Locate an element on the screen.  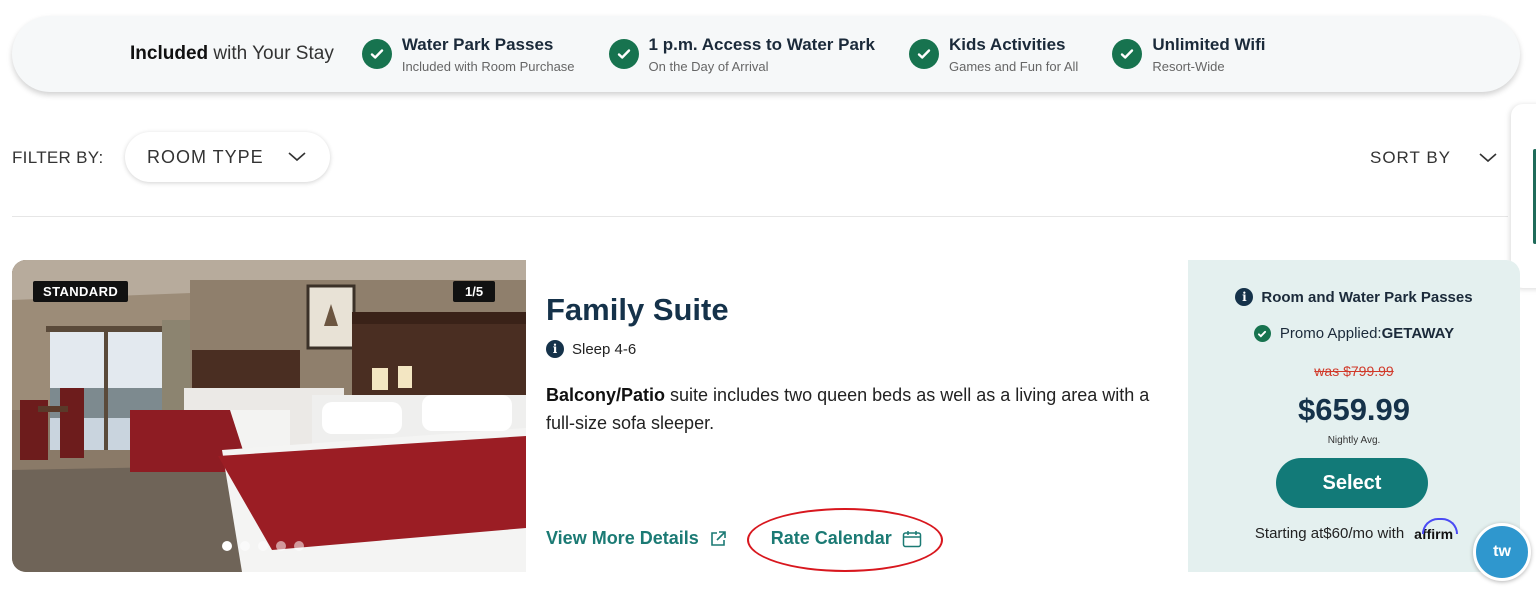
promo-code: GETAWAY is located at coordinates (1418, 333).